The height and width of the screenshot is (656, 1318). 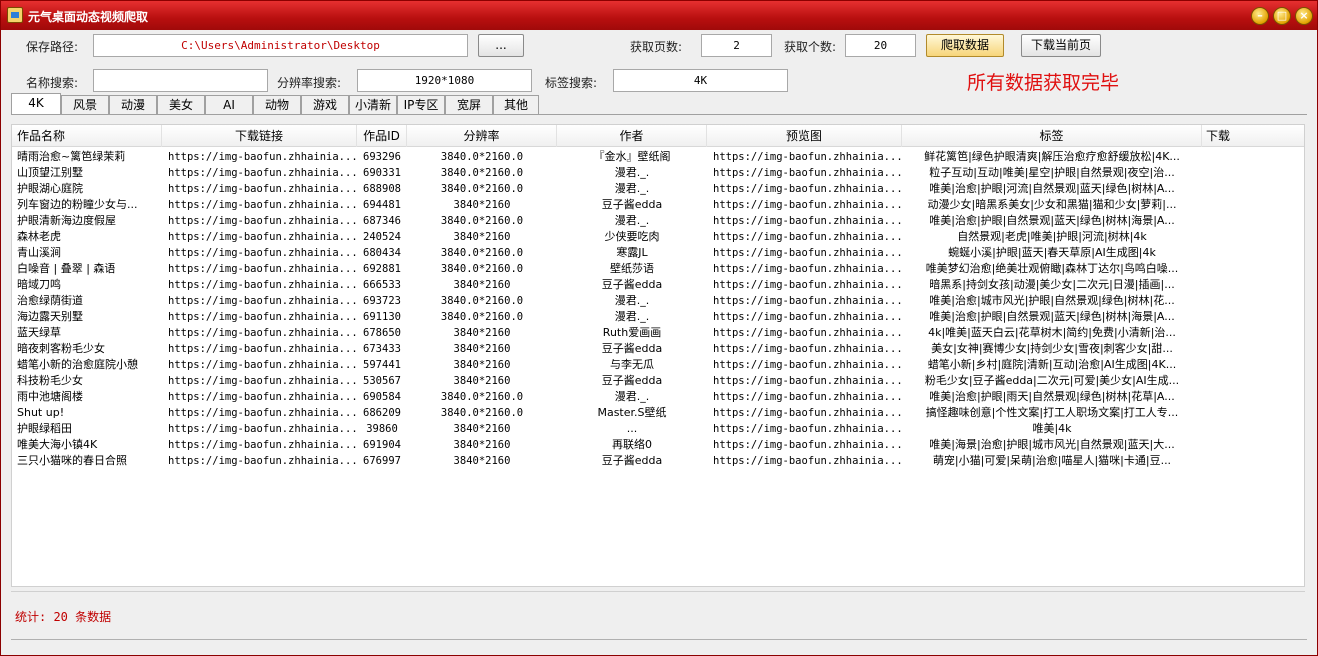 I want to click on cell-id: 240524, so click(x=382, y=237).